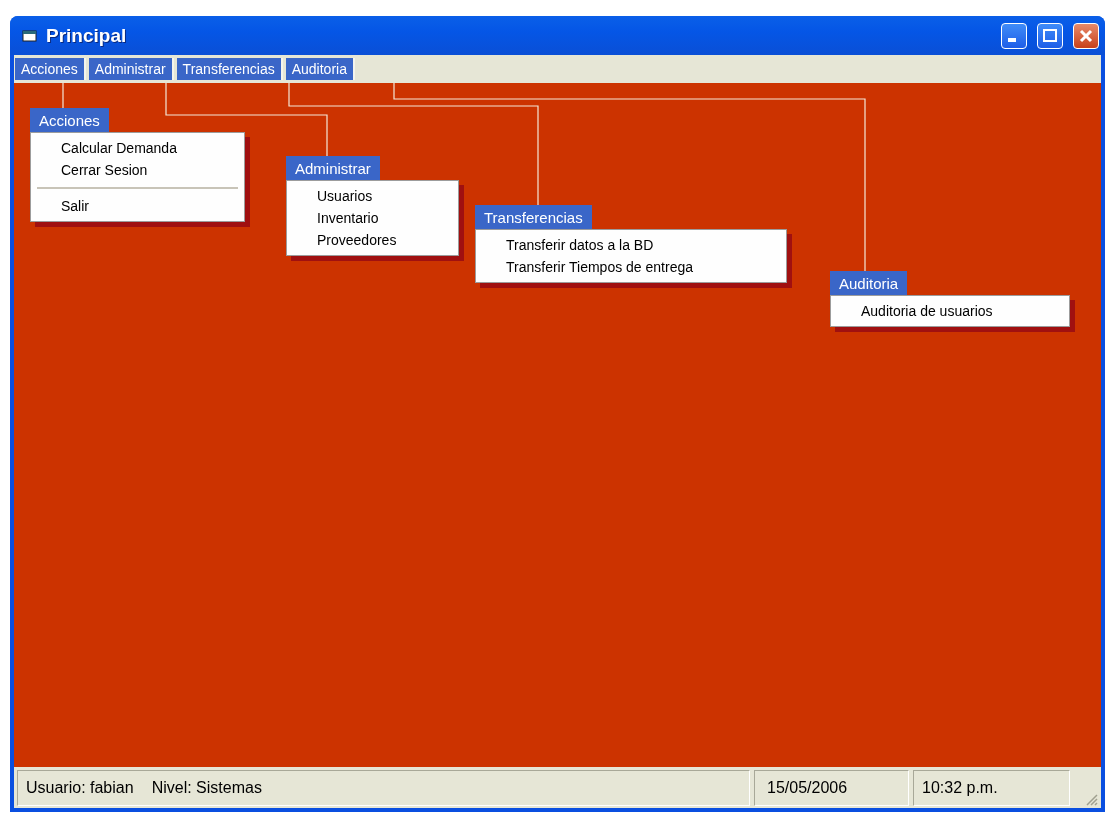 The height and width of the screenshot is (817, 1111). Describe the element at coordinates (50, 69) in the screenshot. I see `menu-bar-item: Acciones` at that location.